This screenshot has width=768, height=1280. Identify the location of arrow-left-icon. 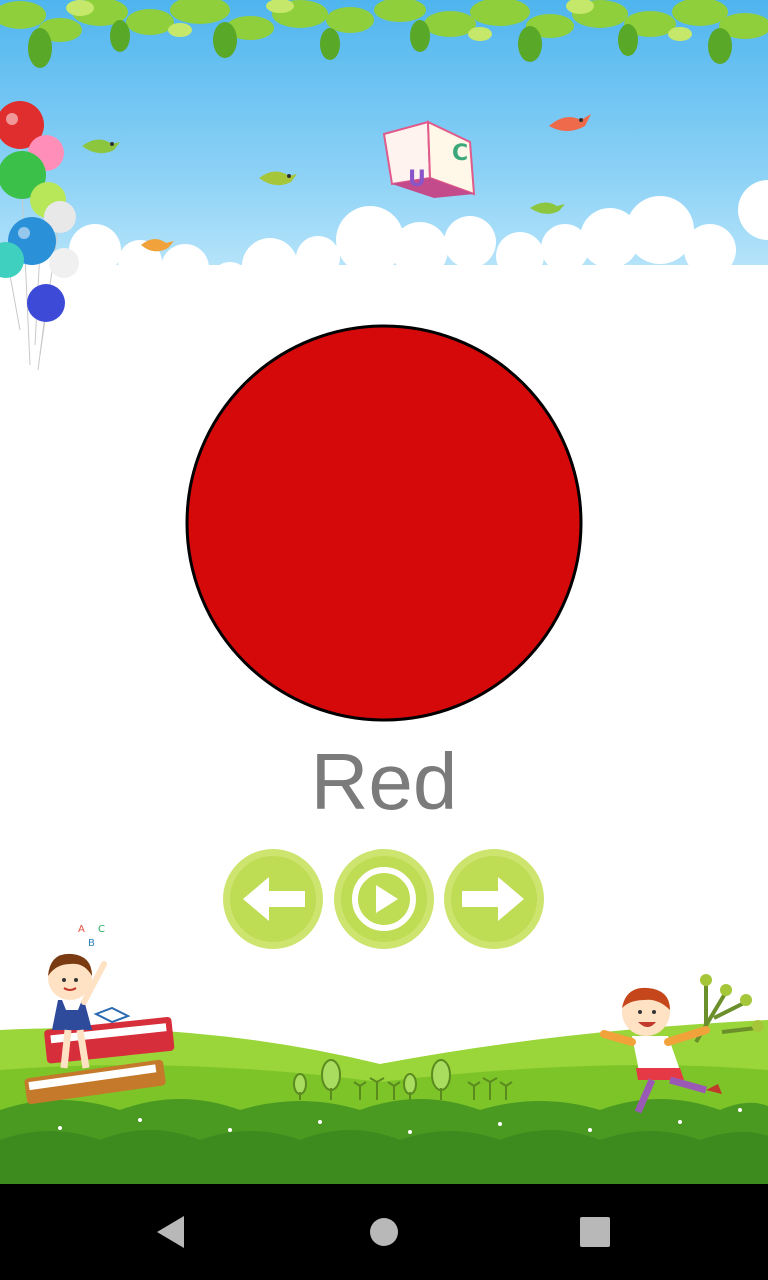
(274, 899).